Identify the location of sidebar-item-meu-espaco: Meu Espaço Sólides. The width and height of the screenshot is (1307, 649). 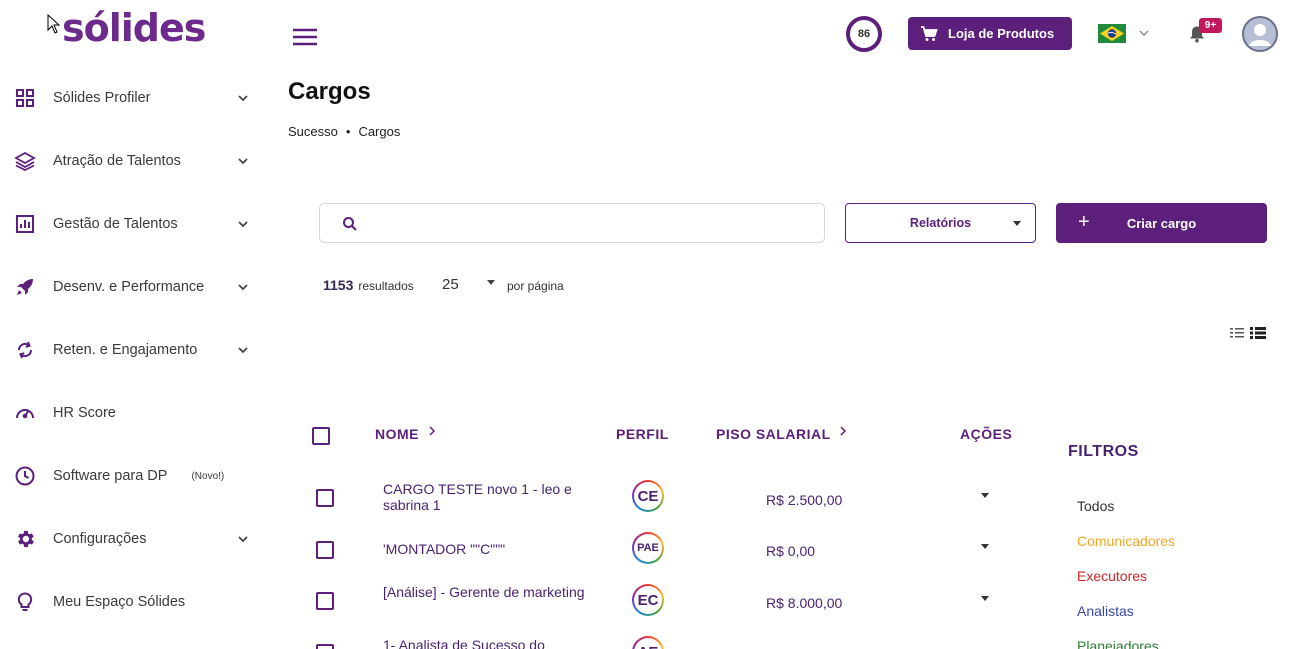
(135, 602).